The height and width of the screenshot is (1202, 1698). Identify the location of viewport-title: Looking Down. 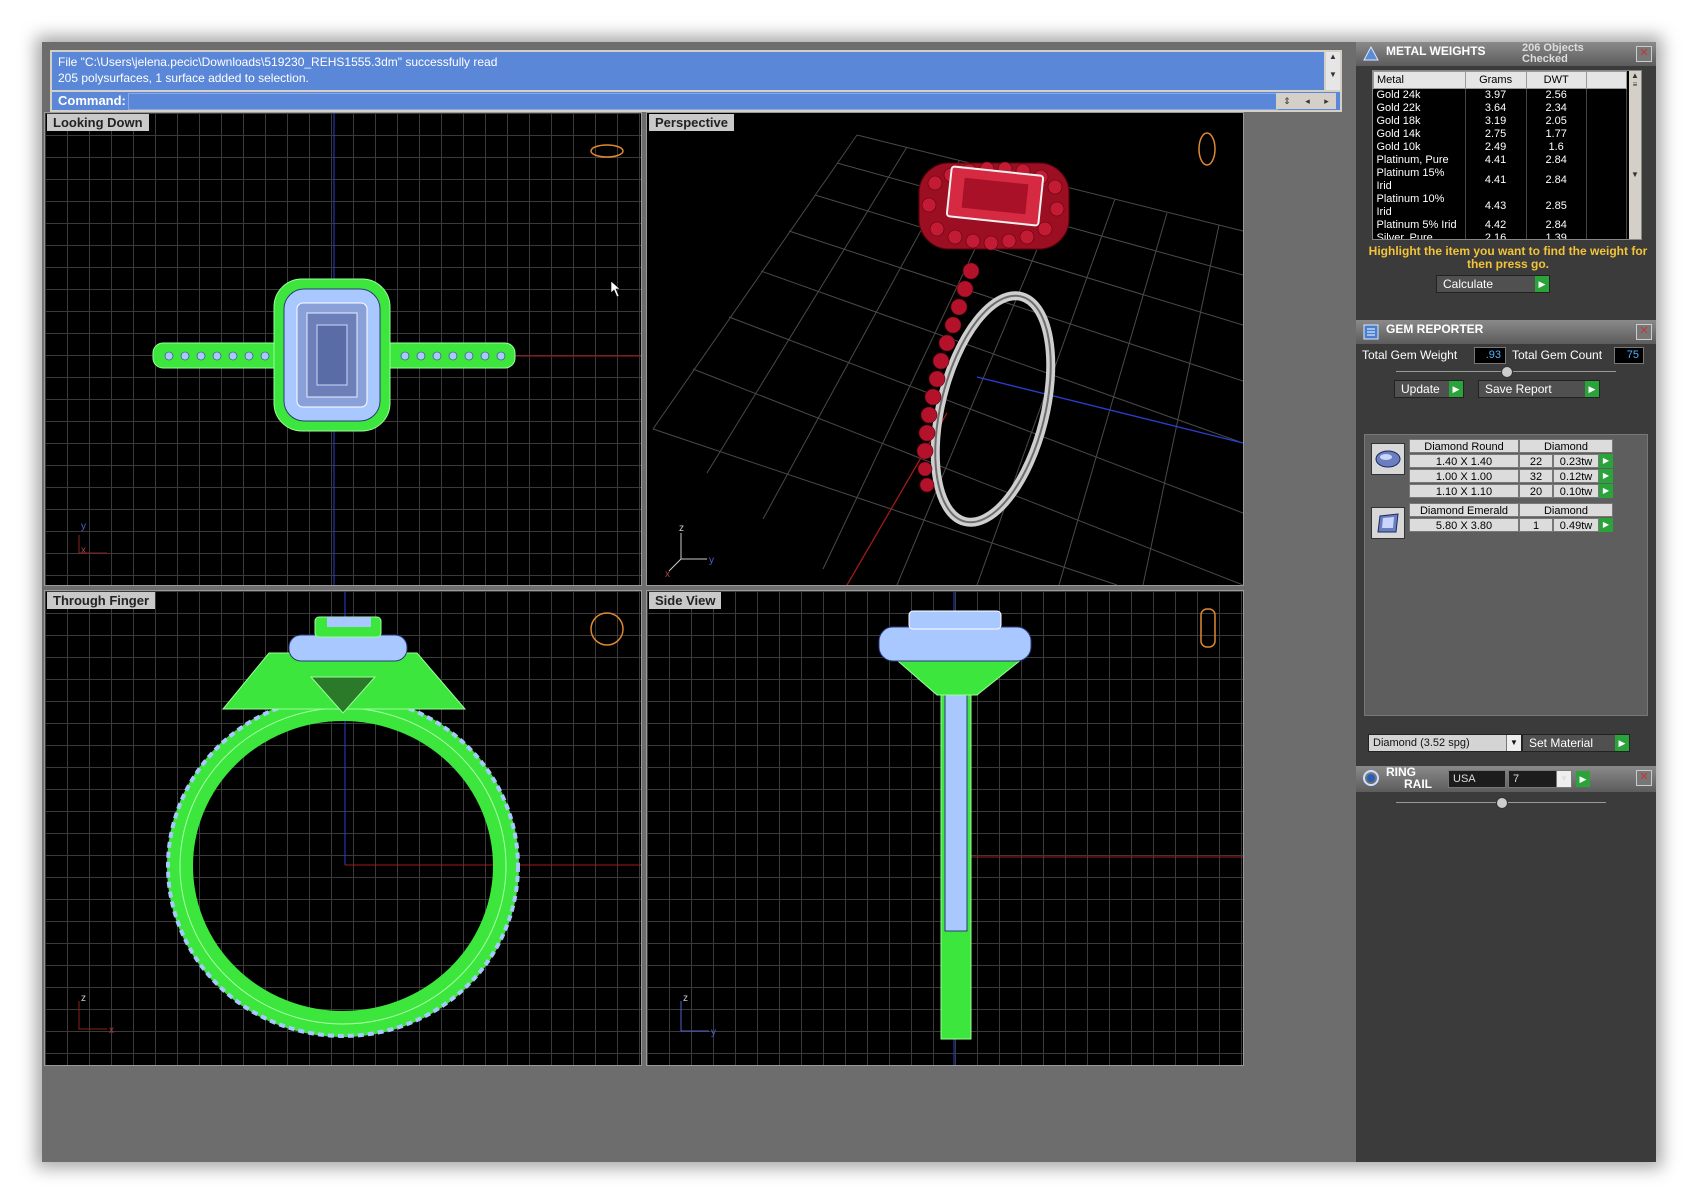
(98, 122).